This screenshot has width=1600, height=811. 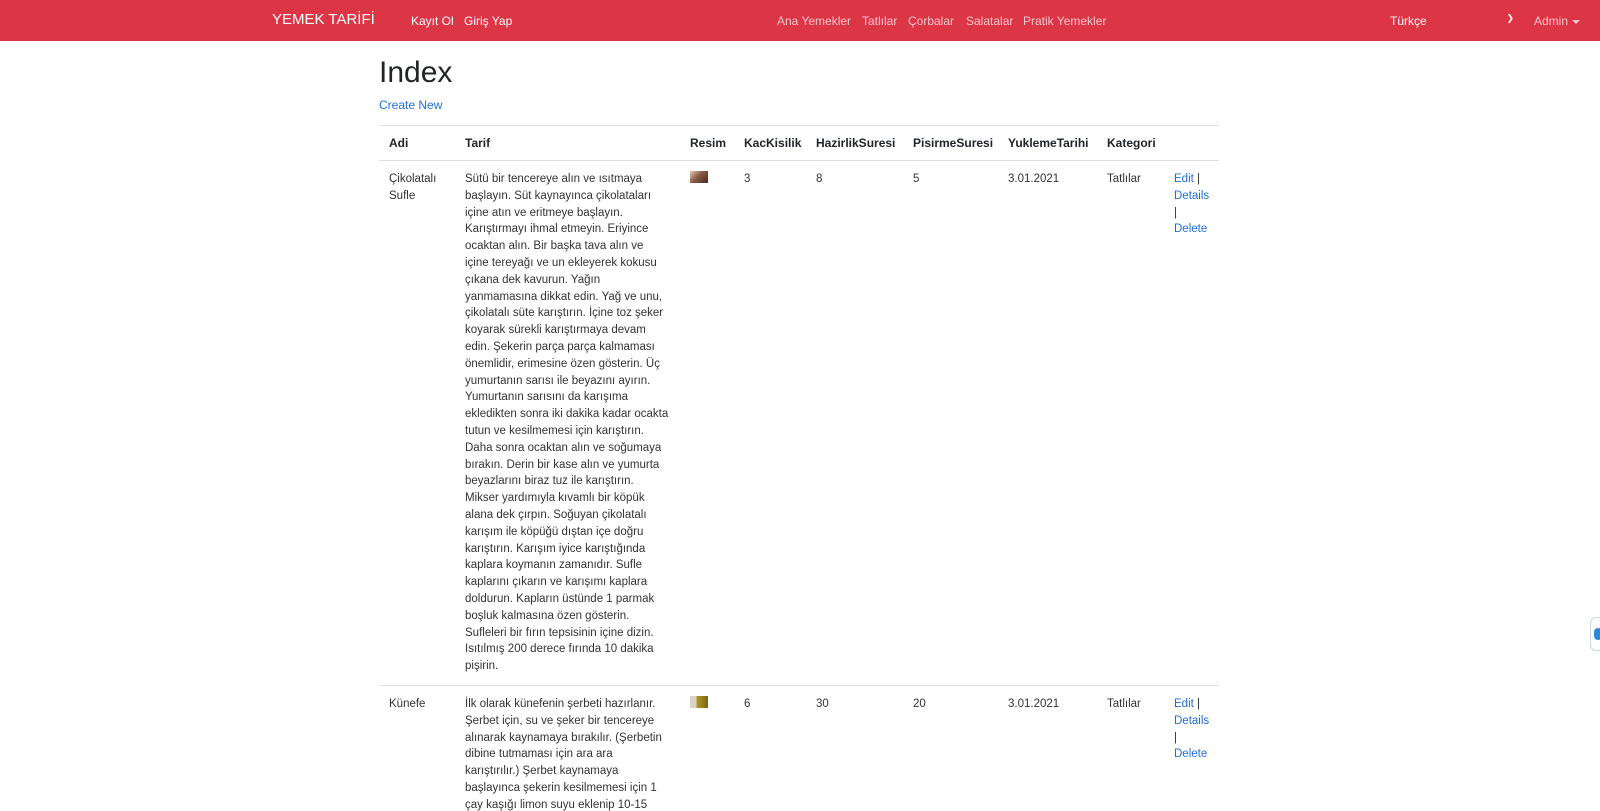 I want to click on feedback-icon, so click(x=1597, y=634).